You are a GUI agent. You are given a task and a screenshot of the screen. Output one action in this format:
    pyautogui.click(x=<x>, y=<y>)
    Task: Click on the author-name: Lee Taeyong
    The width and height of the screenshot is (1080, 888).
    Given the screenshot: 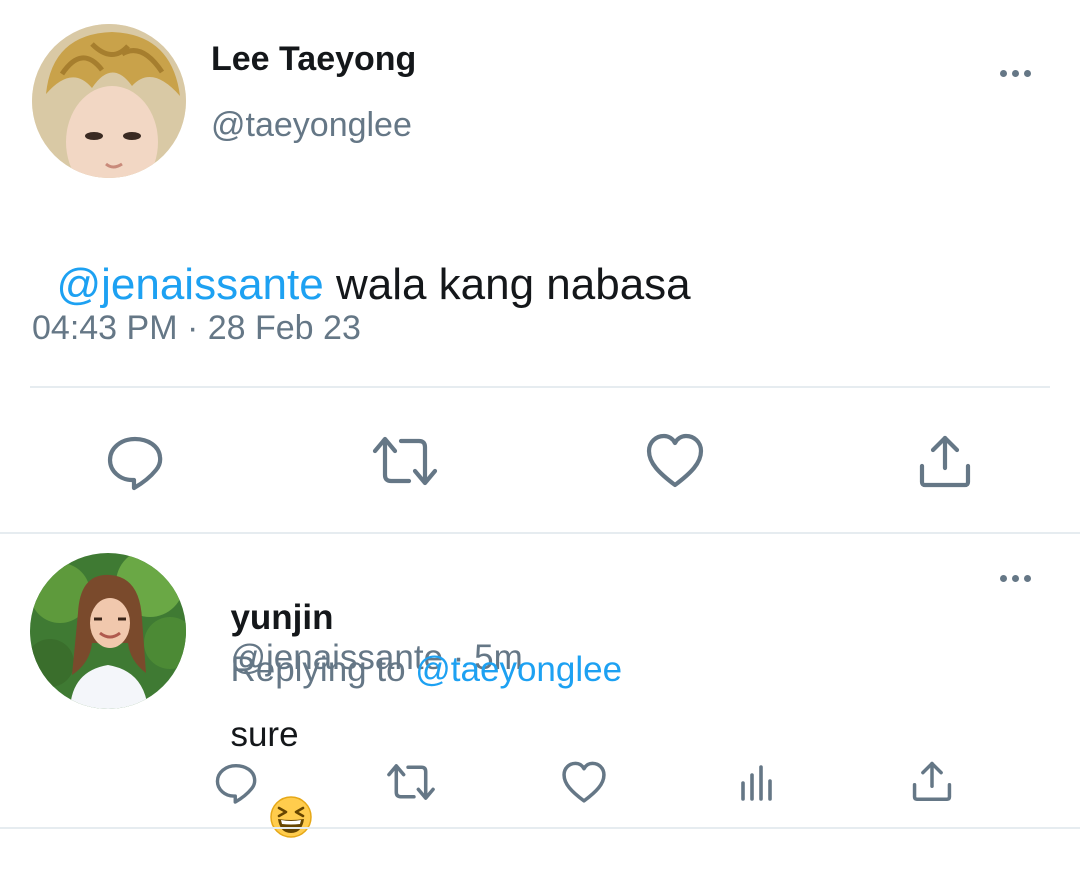 What is the action you would take?
    pyautogui.click(x=313, y=59)
    